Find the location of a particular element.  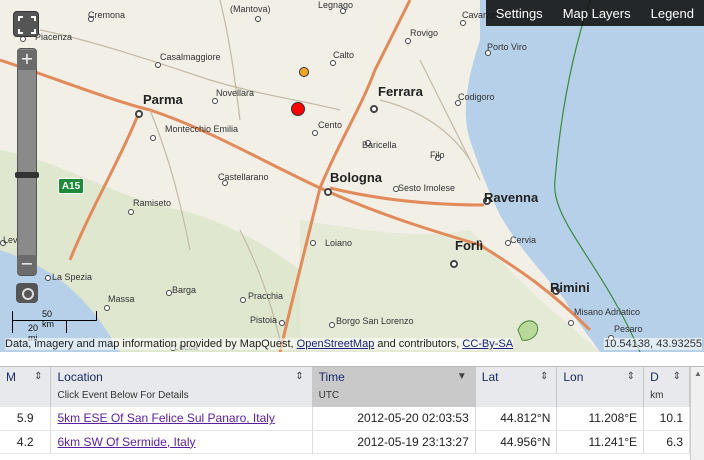

scroll-up-icon: ▲ is located at coordinates (698, 373).